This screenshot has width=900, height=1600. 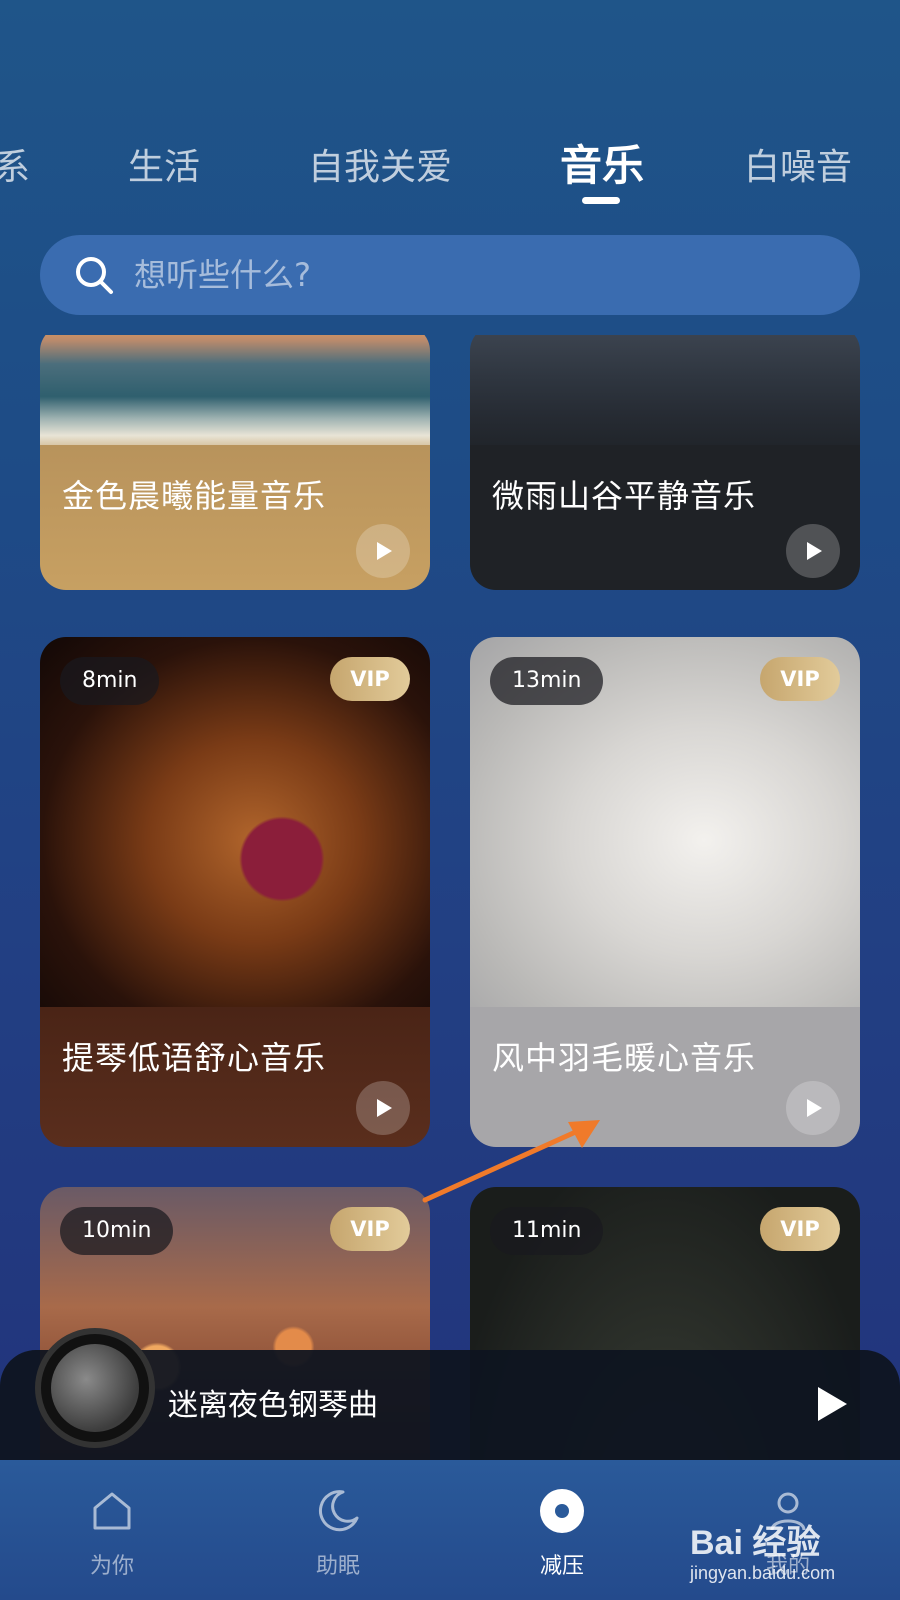 What do you see at coordinates (194, 496) in the screenshot?
I see `card-title: 金色晨曦能量音乐` at bounding box center [194, 496].